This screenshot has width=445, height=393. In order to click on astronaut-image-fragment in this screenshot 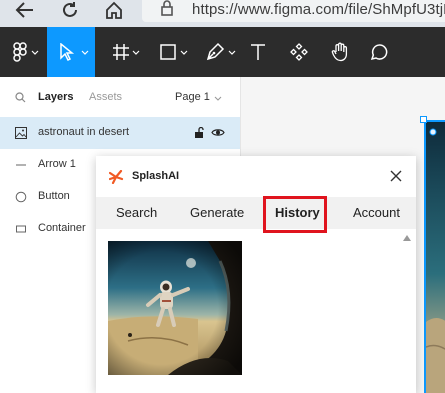, I will do `click(435, 260)`.